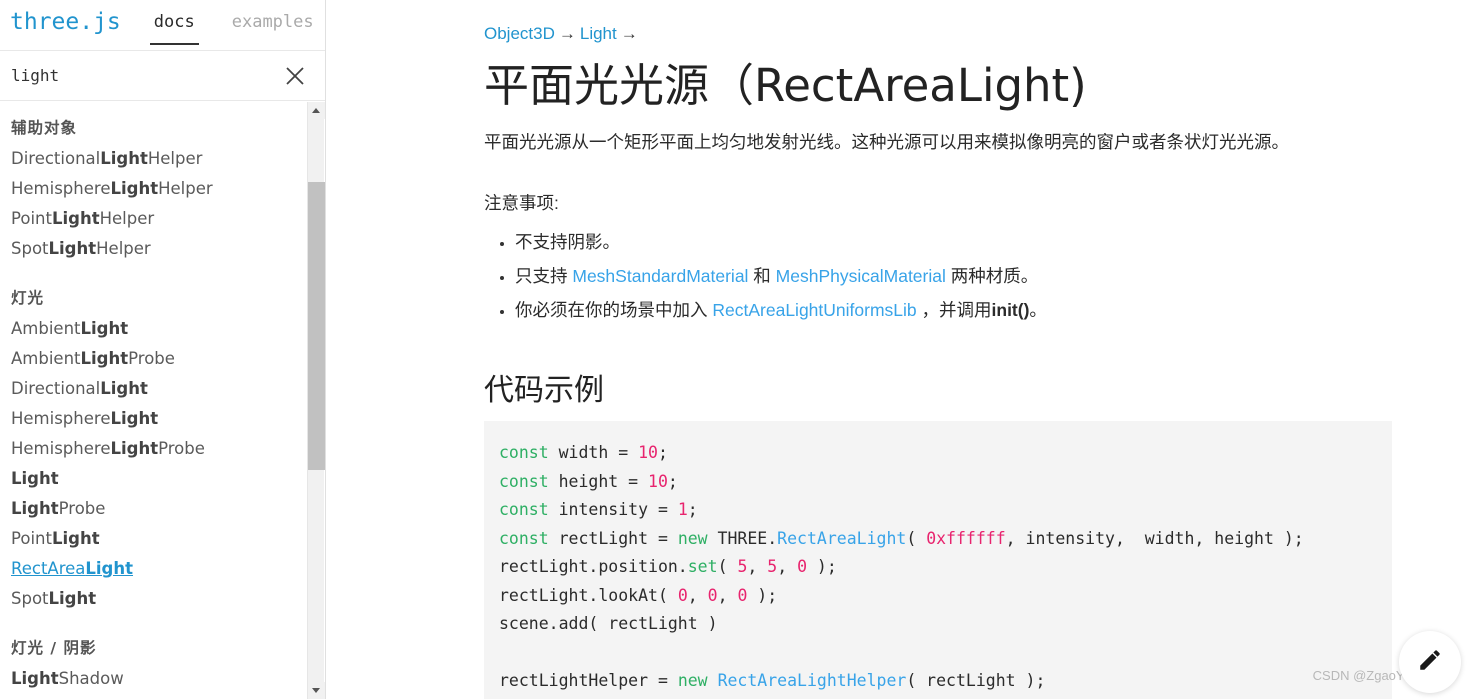  Describe the element at coordinates (598, 33) in the screenshot. I see `breadcrumb-link-light: Light` at that location.